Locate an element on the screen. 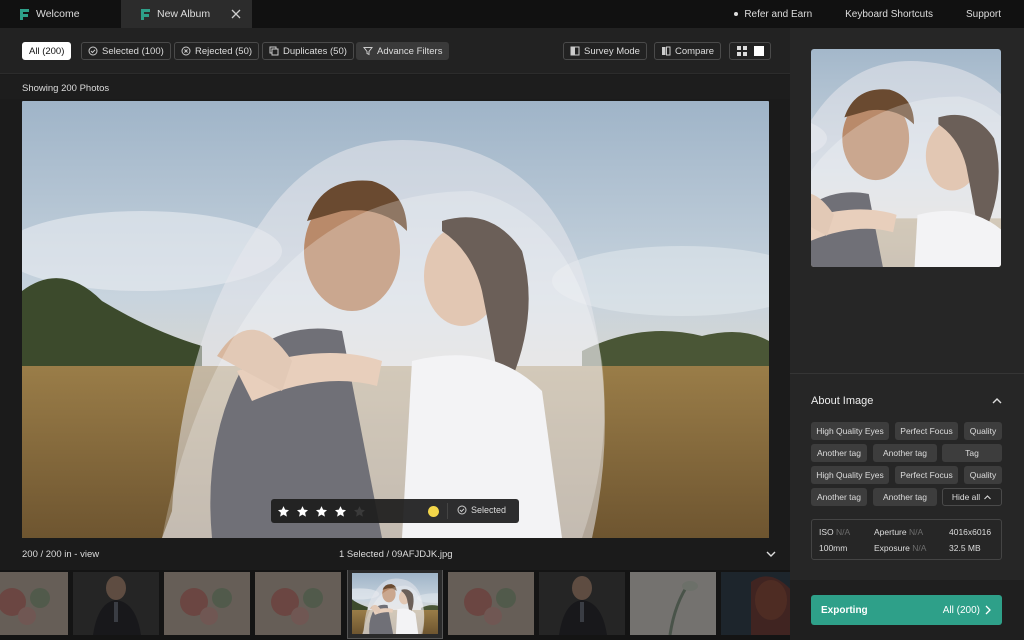 The height and width of the screenshot is (640, 1024). aperture-value: N/A is located at coordinates (916, 532).